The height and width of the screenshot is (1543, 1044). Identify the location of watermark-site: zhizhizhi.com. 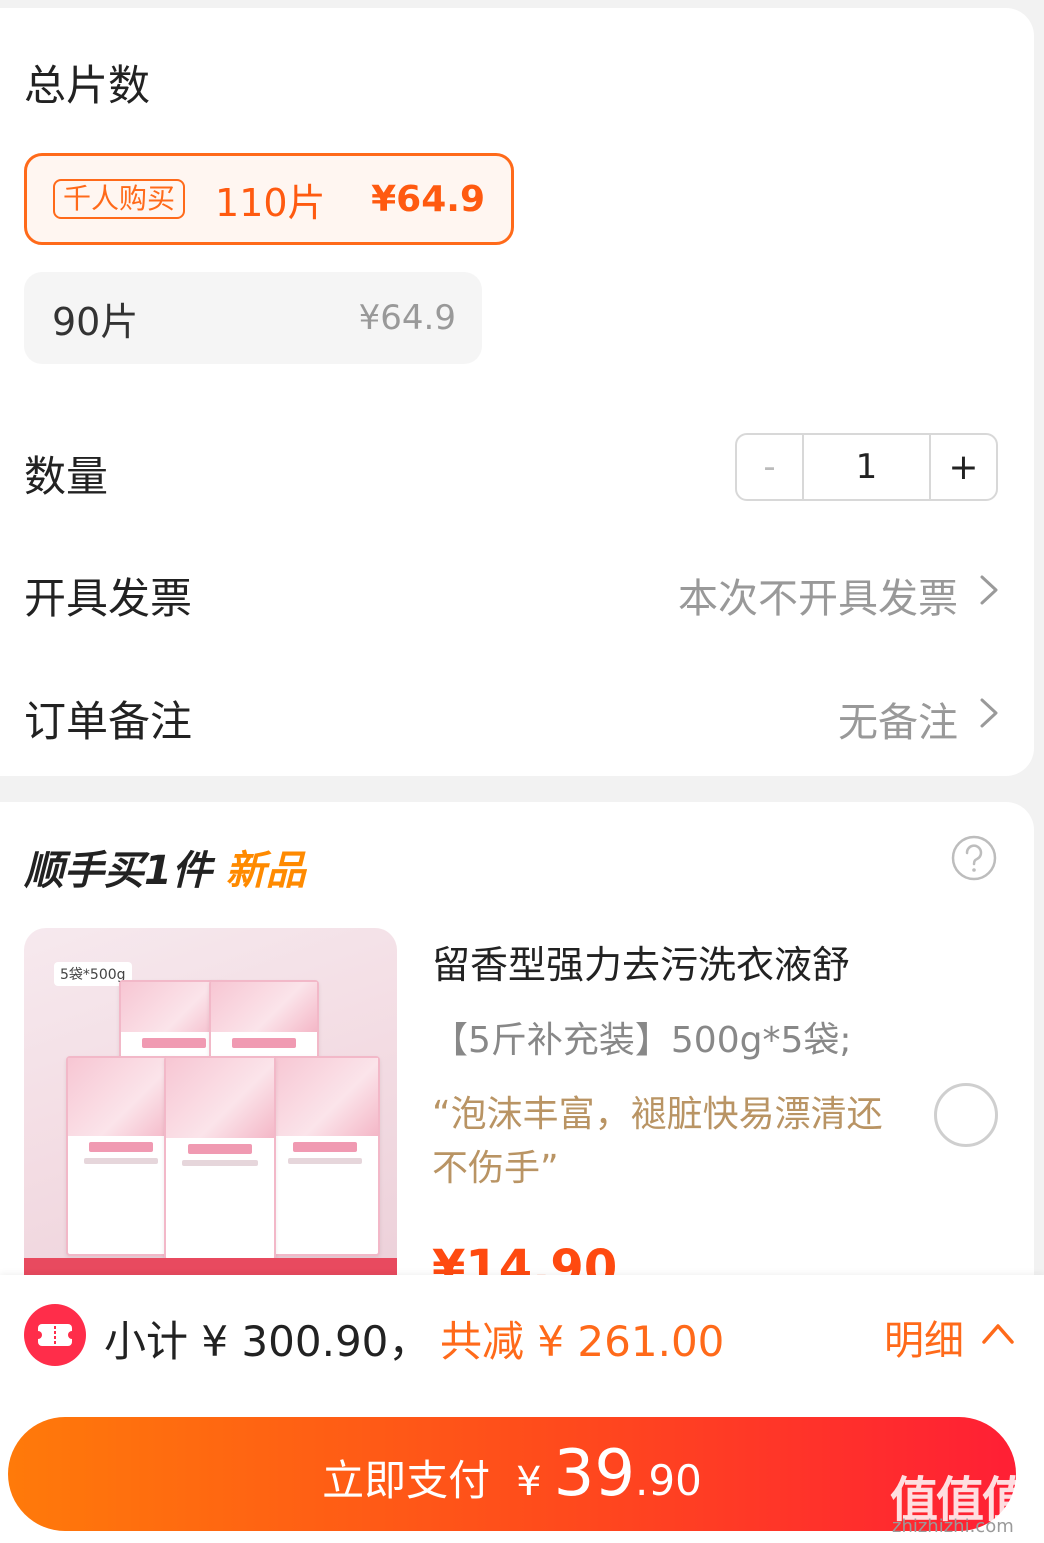
(953, 1526).